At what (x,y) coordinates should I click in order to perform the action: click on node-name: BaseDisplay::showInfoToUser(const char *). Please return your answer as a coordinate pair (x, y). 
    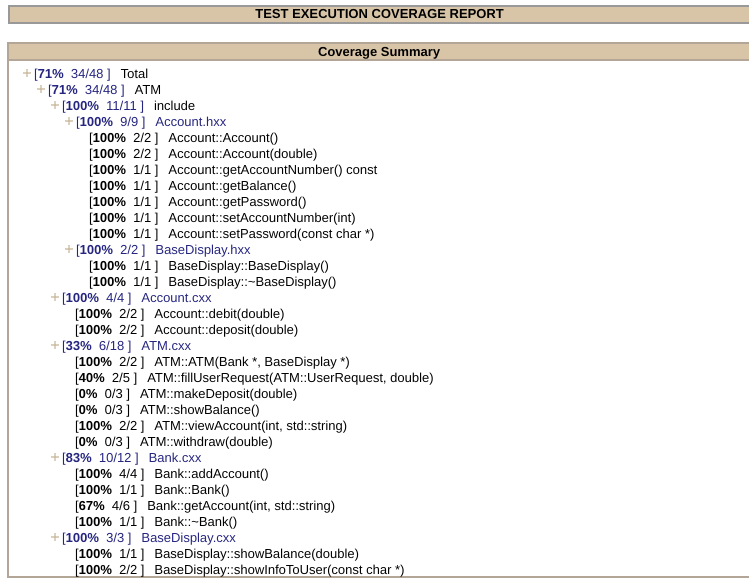
    Looking at the image, I should click on (279, 569).